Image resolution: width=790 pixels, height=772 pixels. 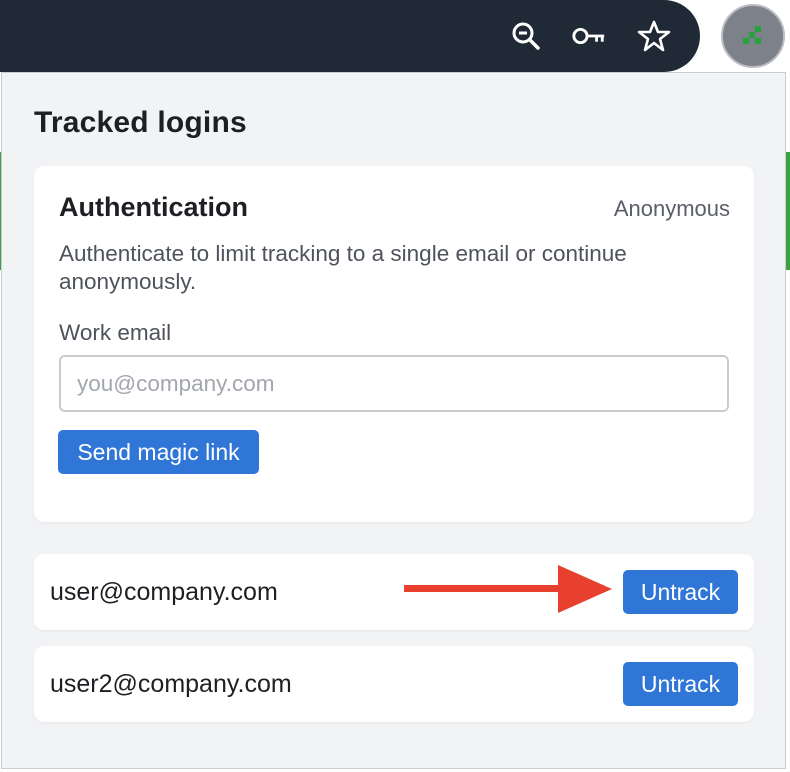 What do you see at coordinates (171, 684) in the screenshot?
I see `login-email: user2@company.com` at bounding box center [171, 684].